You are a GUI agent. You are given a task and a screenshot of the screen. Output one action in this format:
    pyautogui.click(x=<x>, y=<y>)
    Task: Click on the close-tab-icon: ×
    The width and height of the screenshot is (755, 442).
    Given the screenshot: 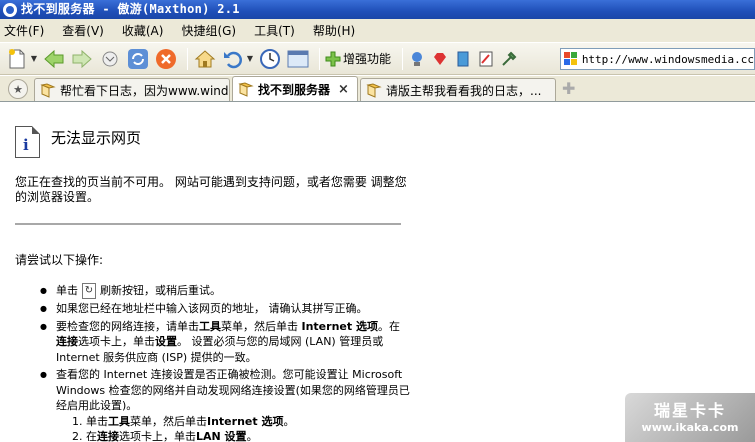 What is the action you would take?
    pyautogui.click(x=343, y=89)
    